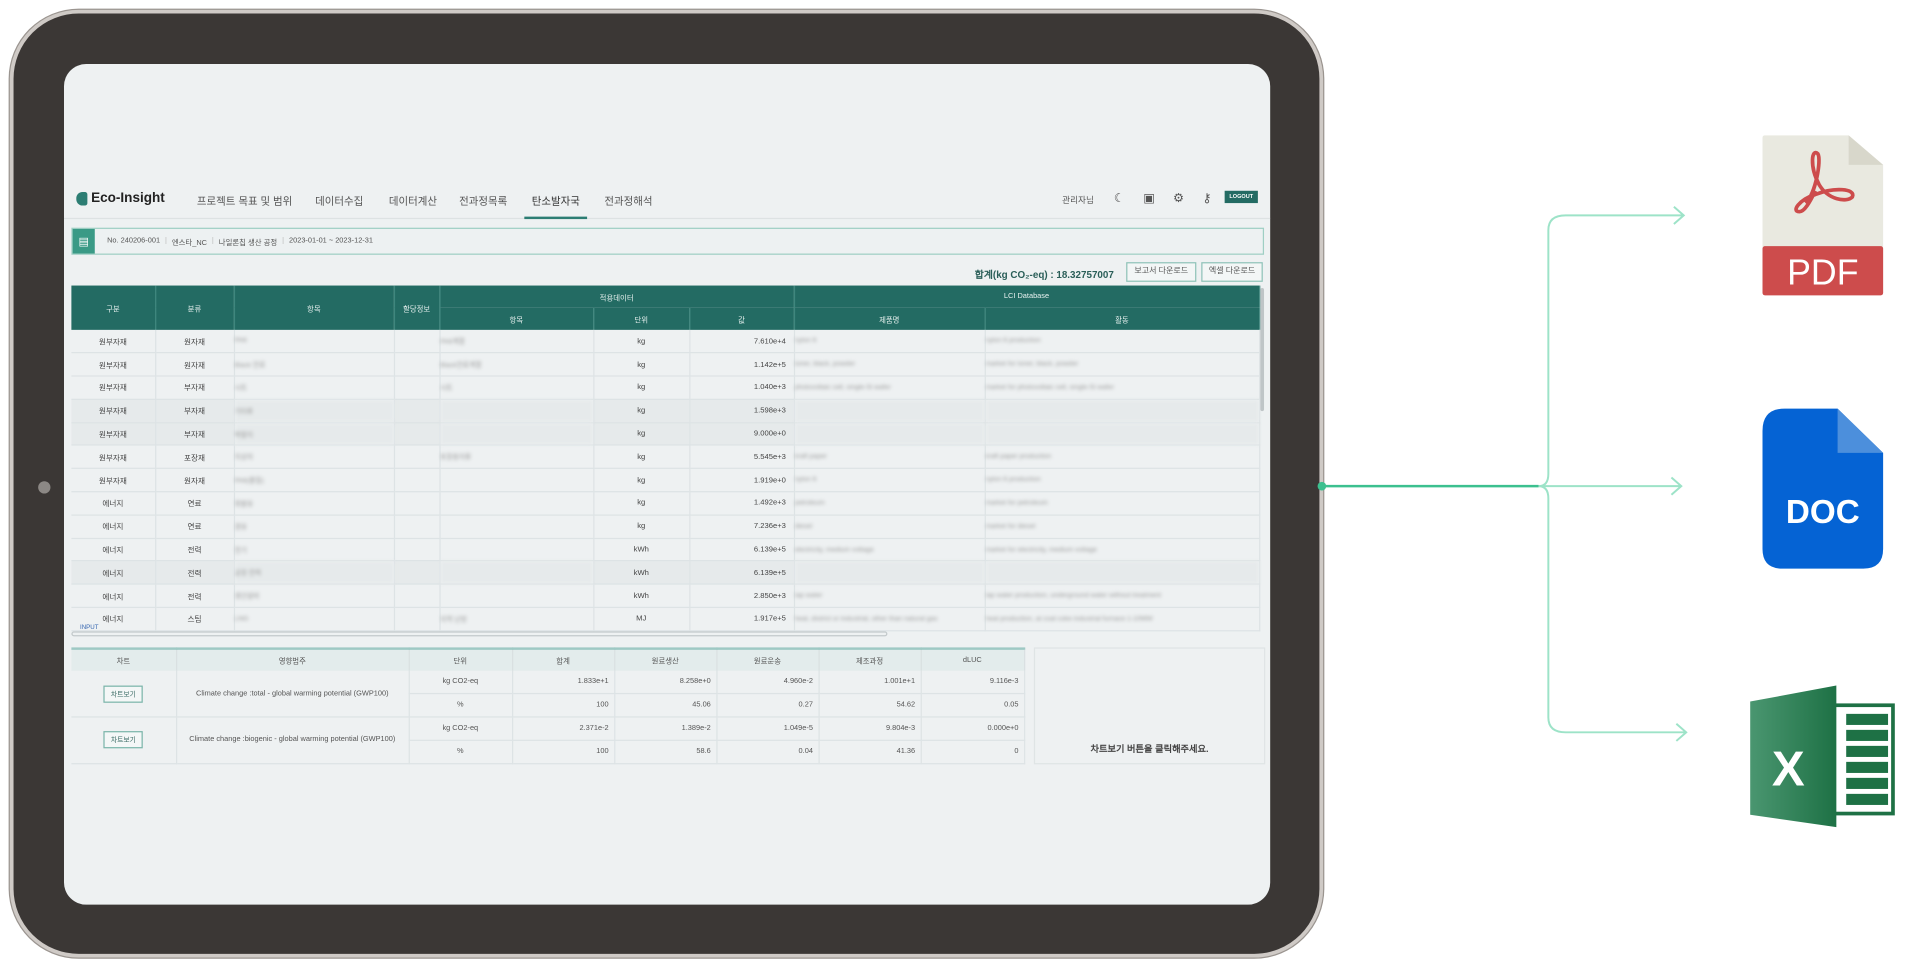  What do you see at coordinates (1612, 347) in the screenshot?
I see `arrow-to-pdf` at bounding box center [1612, 347].